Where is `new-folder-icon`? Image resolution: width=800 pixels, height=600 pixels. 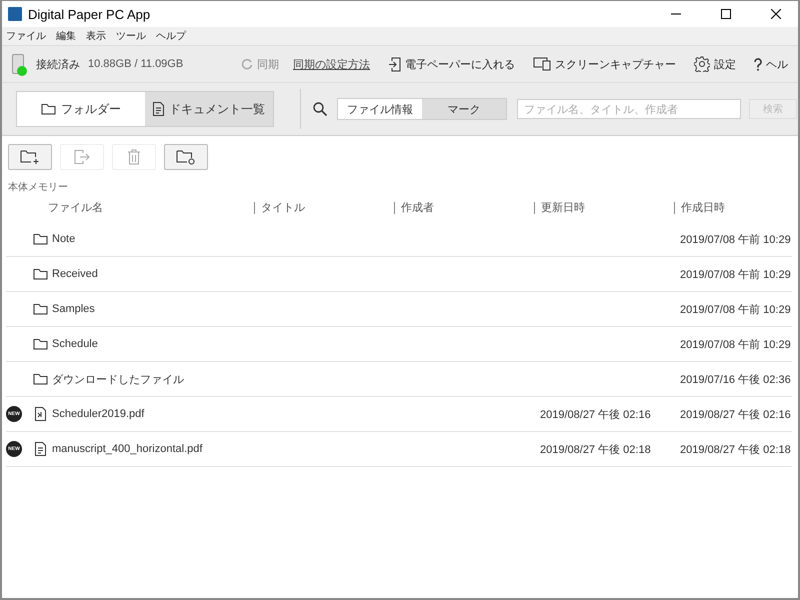 new-folder-icon is located at coordinates (30, 157).